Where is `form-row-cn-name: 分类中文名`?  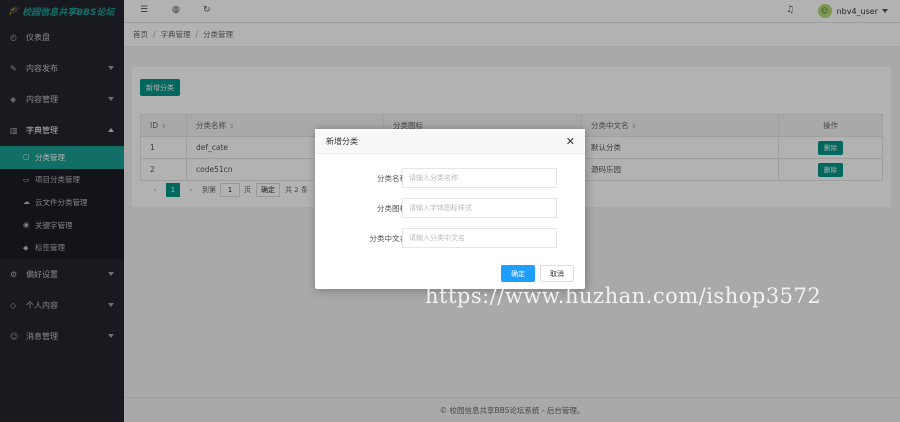 form-row-cn-name: 分类中文名 is located at coordinates (450, 238).